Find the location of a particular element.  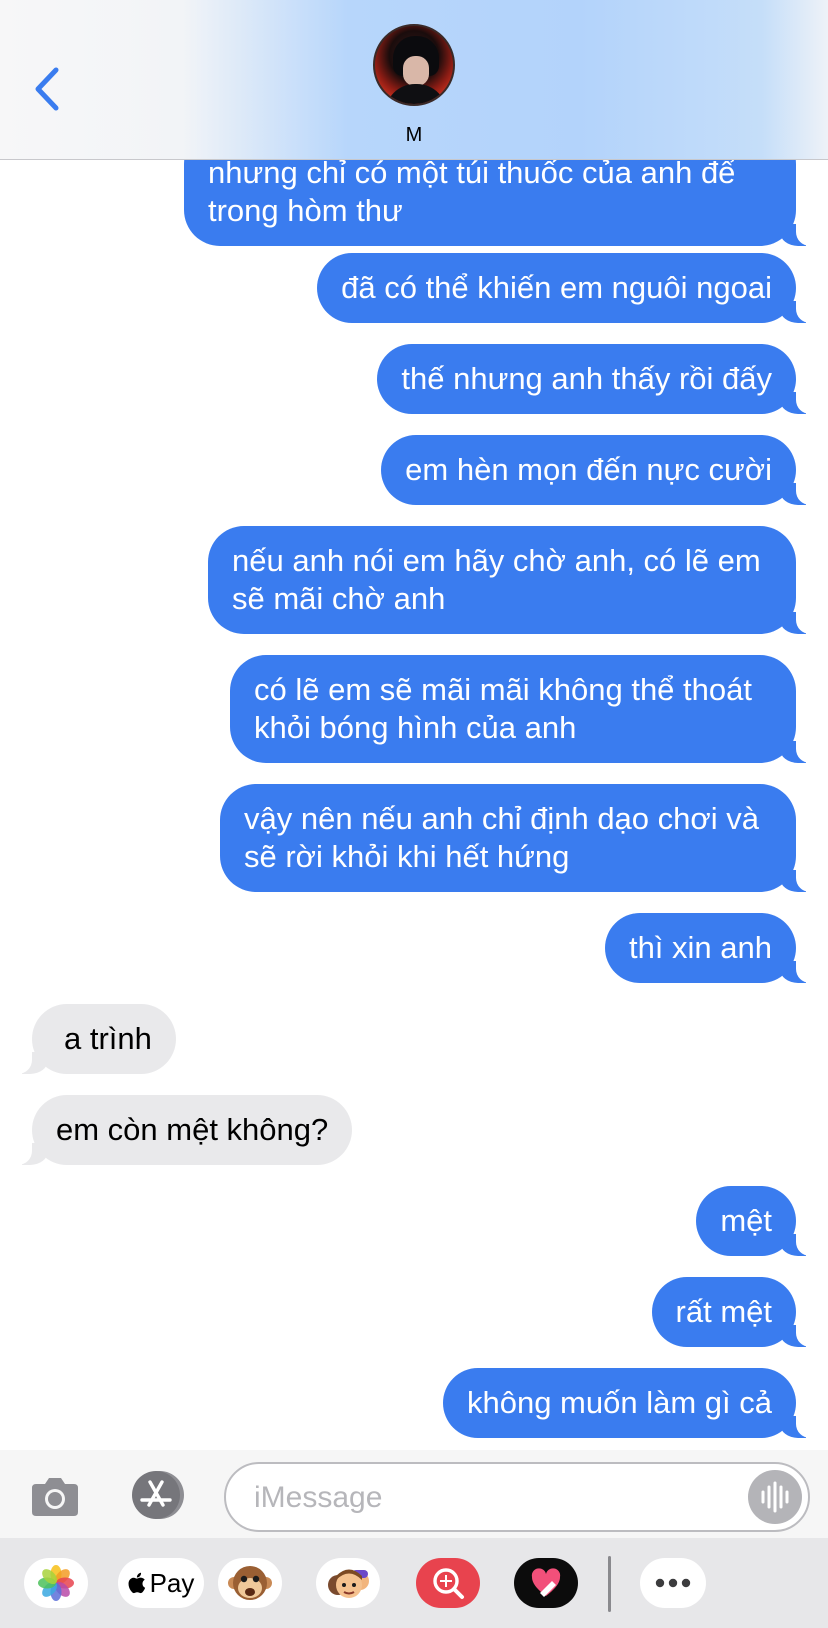

message-input is located at coordinates (484, 1498).